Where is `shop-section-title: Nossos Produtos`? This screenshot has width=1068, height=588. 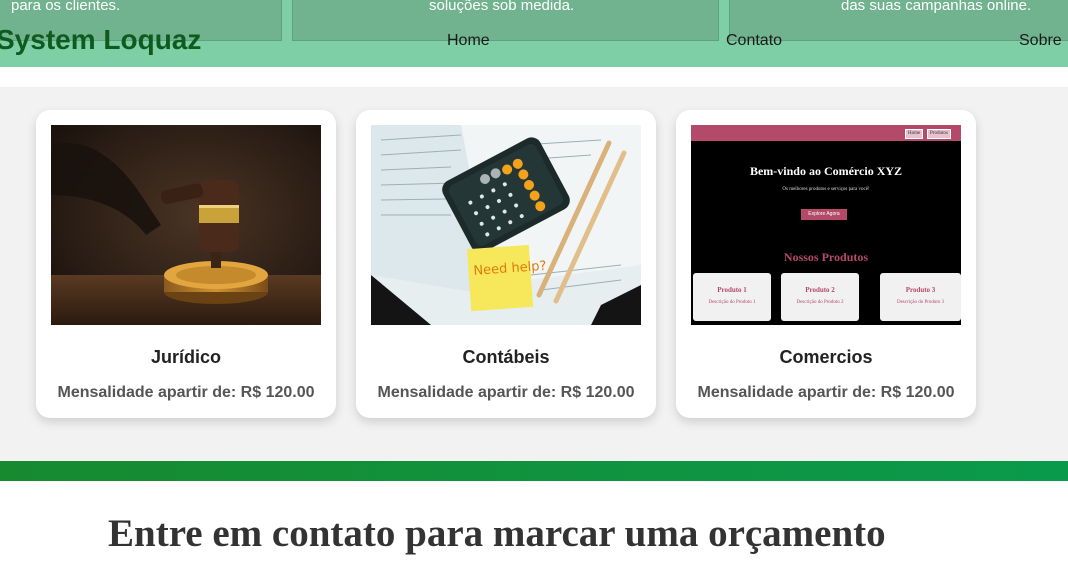 shop-section-title: Nossos Produtos is located at coordinates (826, 257).